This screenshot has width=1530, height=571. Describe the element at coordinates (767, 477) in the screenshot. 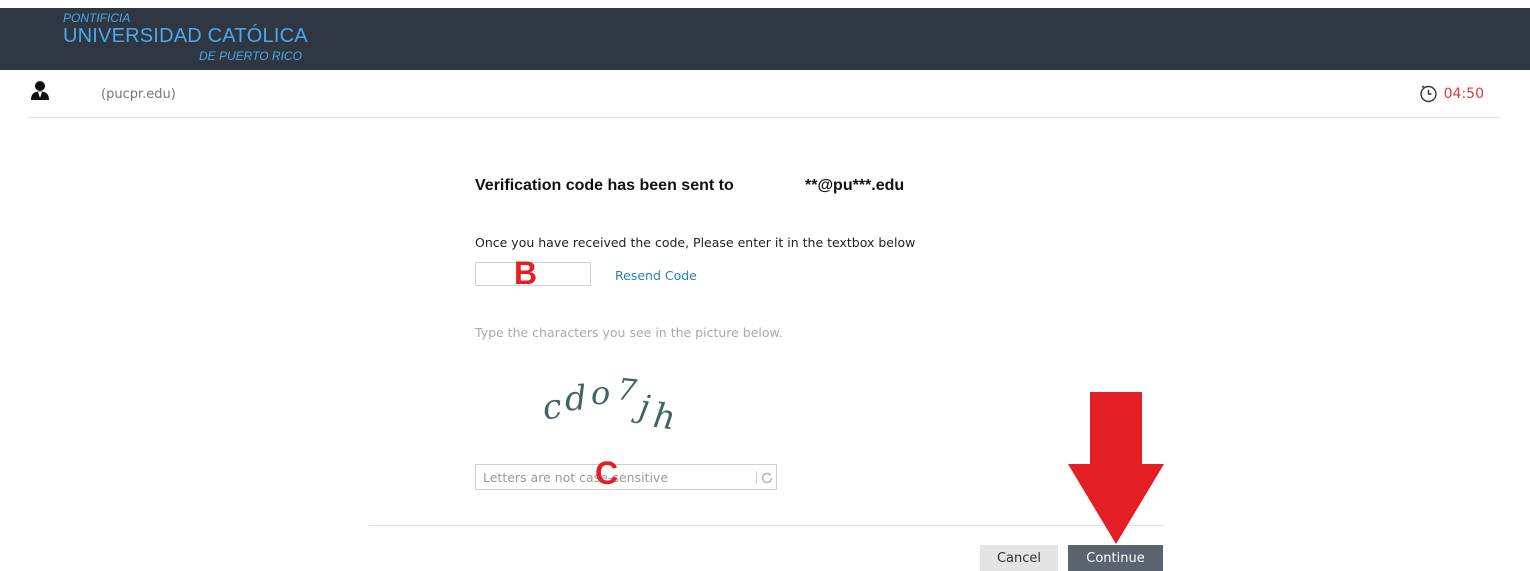

I see `refresh-icon` at that location.